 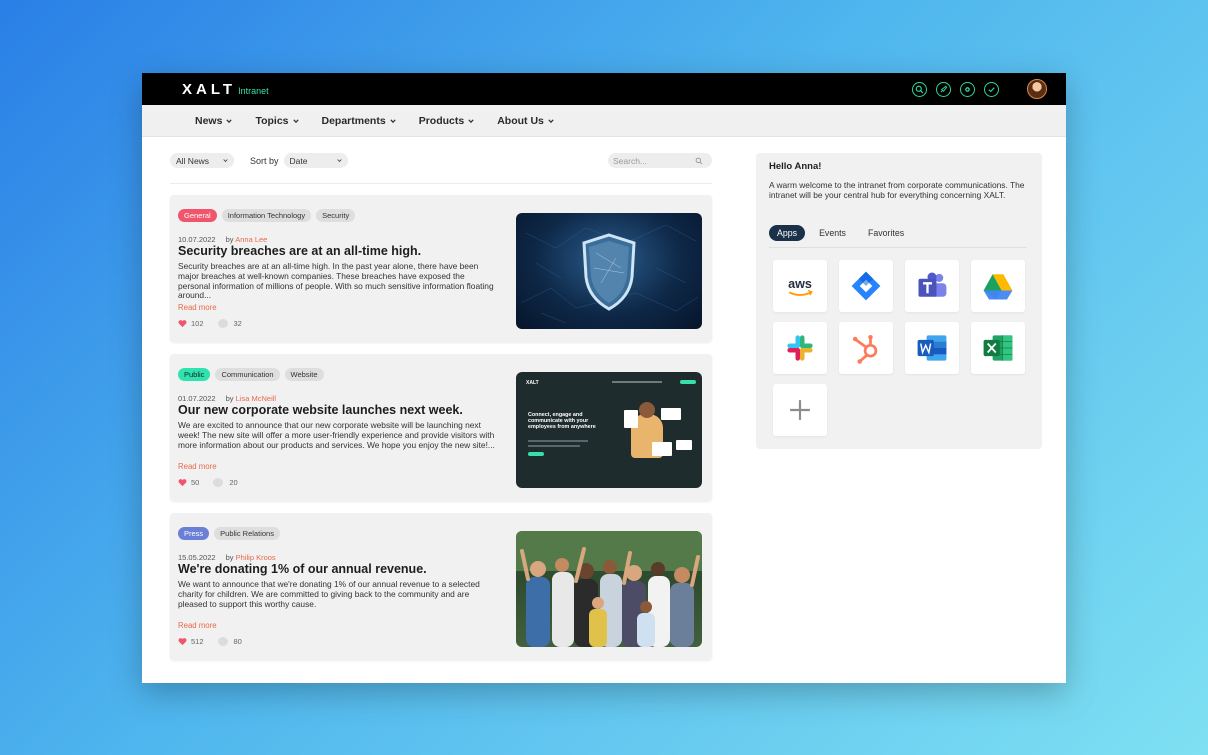 What do you see at coordinates (532, 383) in the screenshot?
I see `thumb-brand: XALT` at bounding box center [532, 383].